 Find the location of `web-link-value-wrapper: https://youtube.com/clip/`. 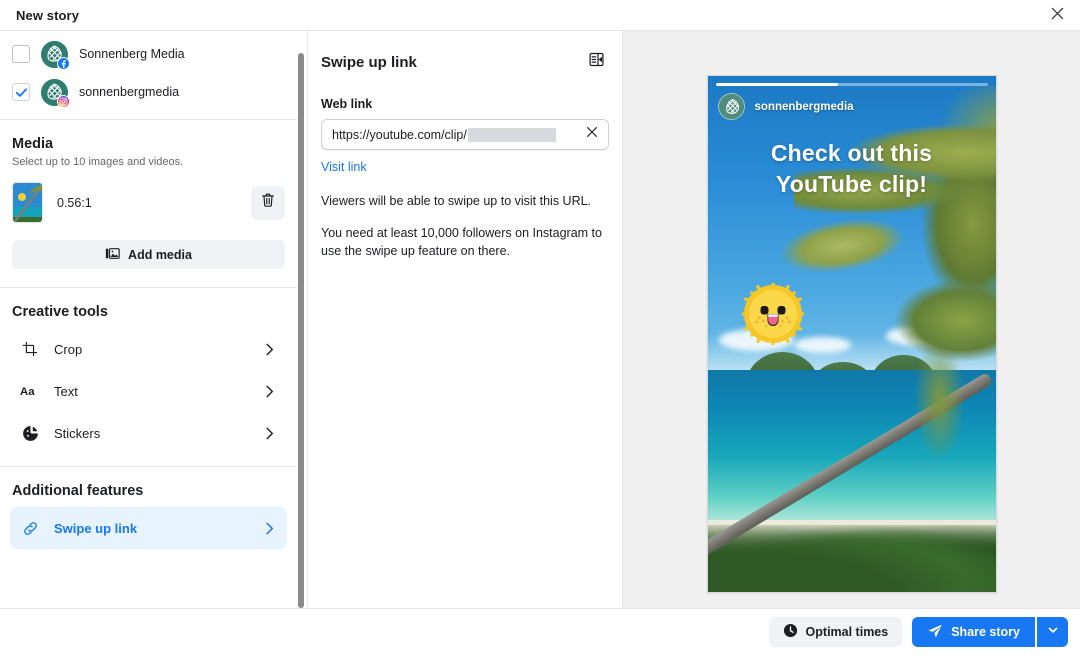

web-link-value-wrapper: https://youtube.com/clip/ is located at coordinates (456, 134).